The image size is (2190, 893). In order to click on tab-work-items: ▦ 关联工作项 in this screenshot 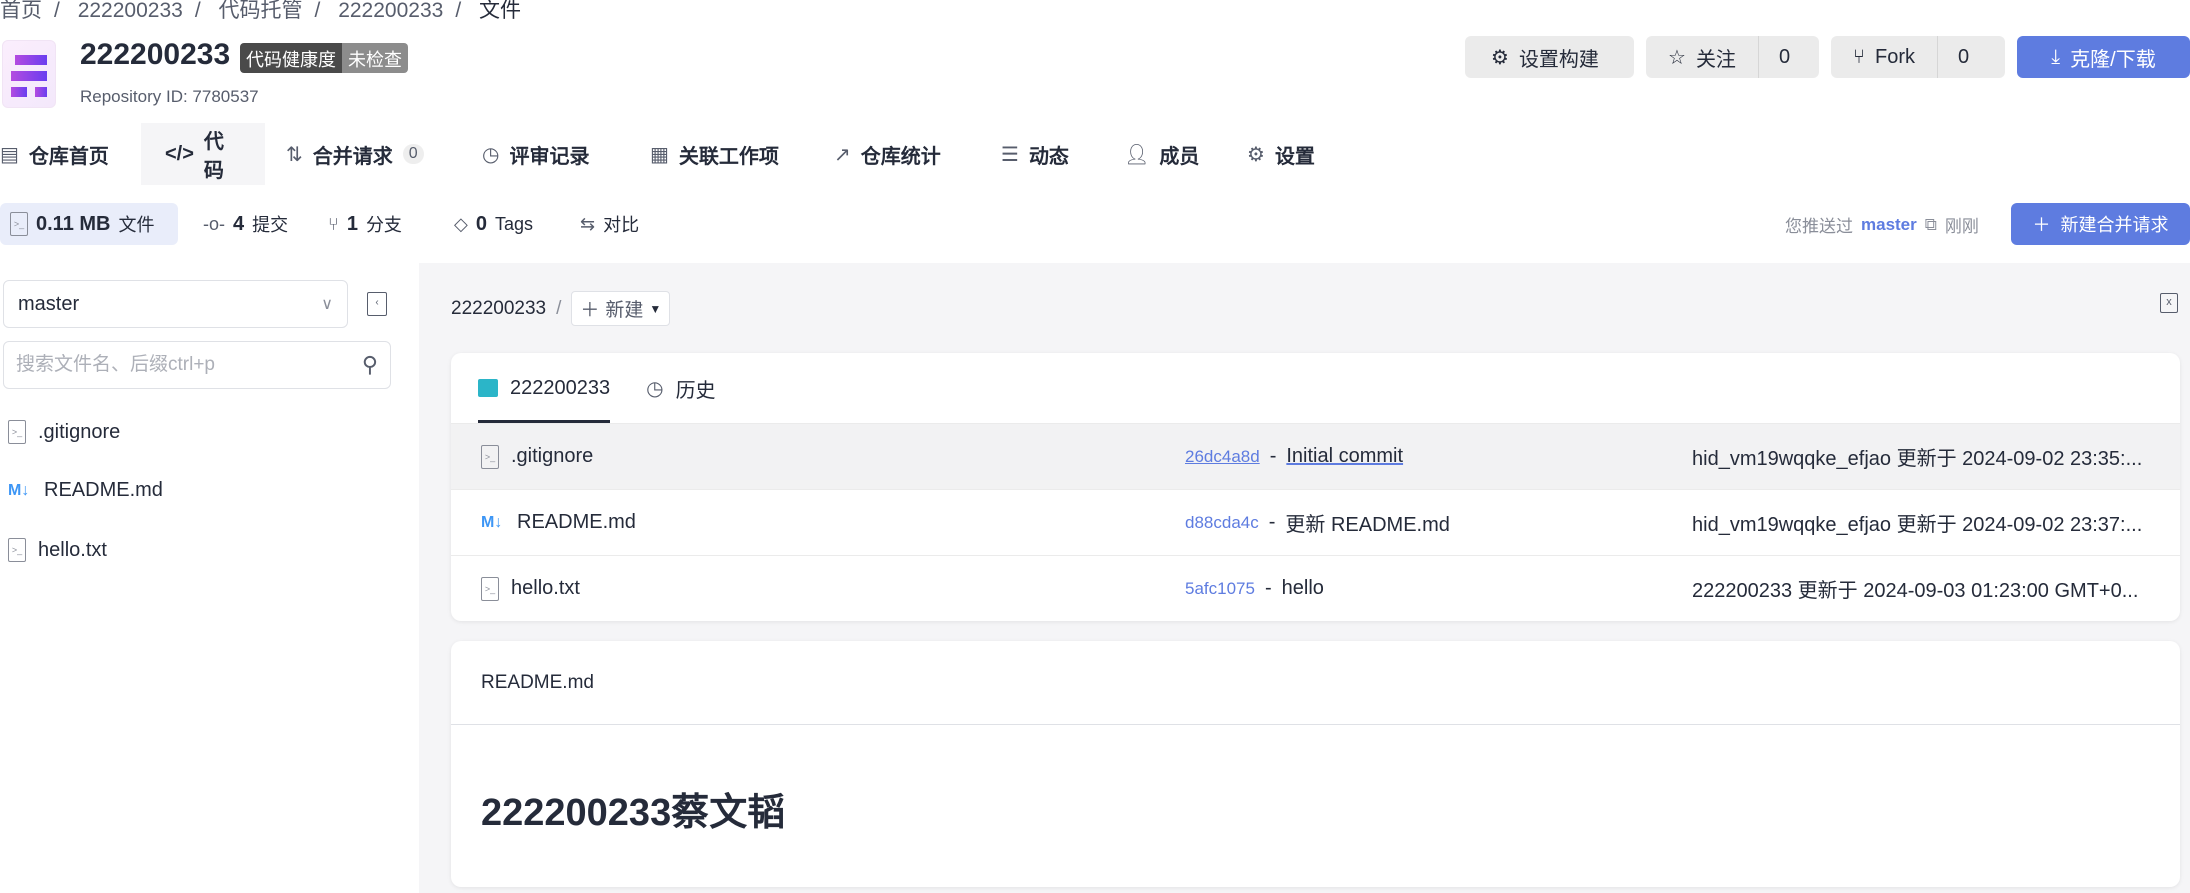, I will do `click(714, 154)`.